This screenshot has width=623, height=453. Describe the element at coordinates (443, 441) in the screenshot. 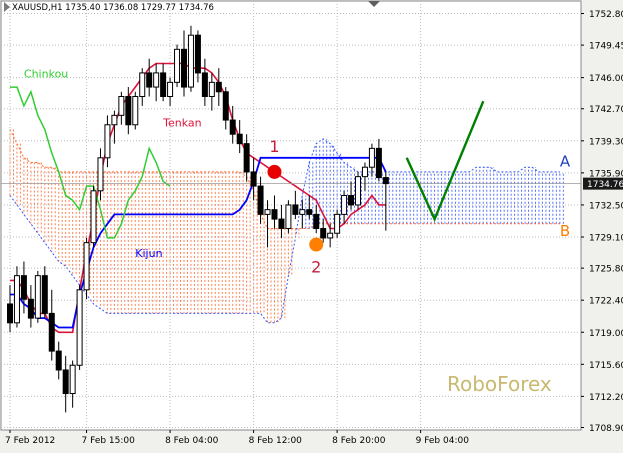

I see `x-tick-label: 9 Feb 04:00` at that location.